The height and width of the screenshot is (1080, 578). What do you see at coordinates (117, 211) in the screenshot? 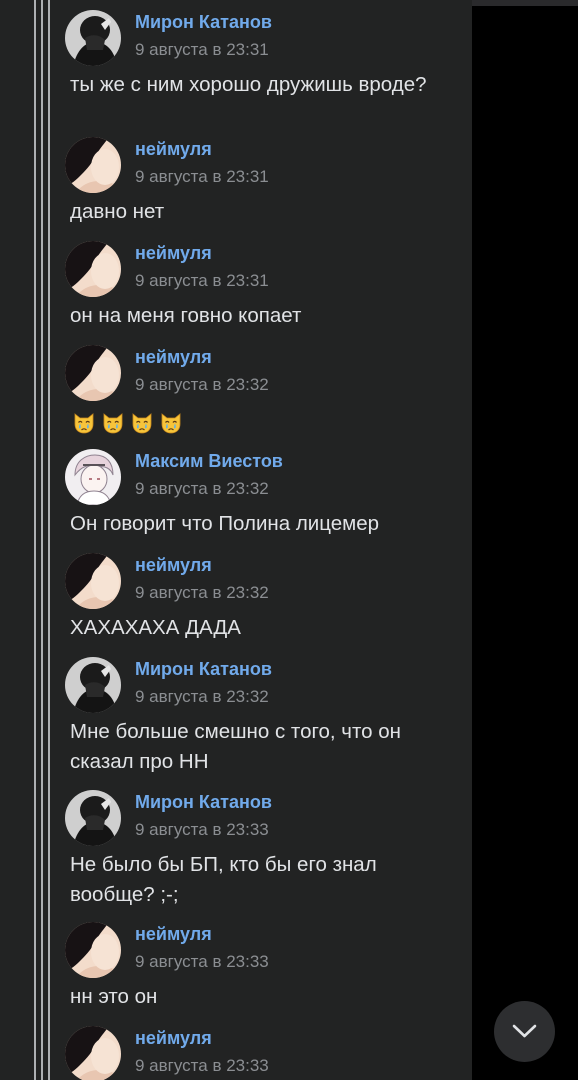
I see `comment-text: давно нет` at bounding box center [117, 211].